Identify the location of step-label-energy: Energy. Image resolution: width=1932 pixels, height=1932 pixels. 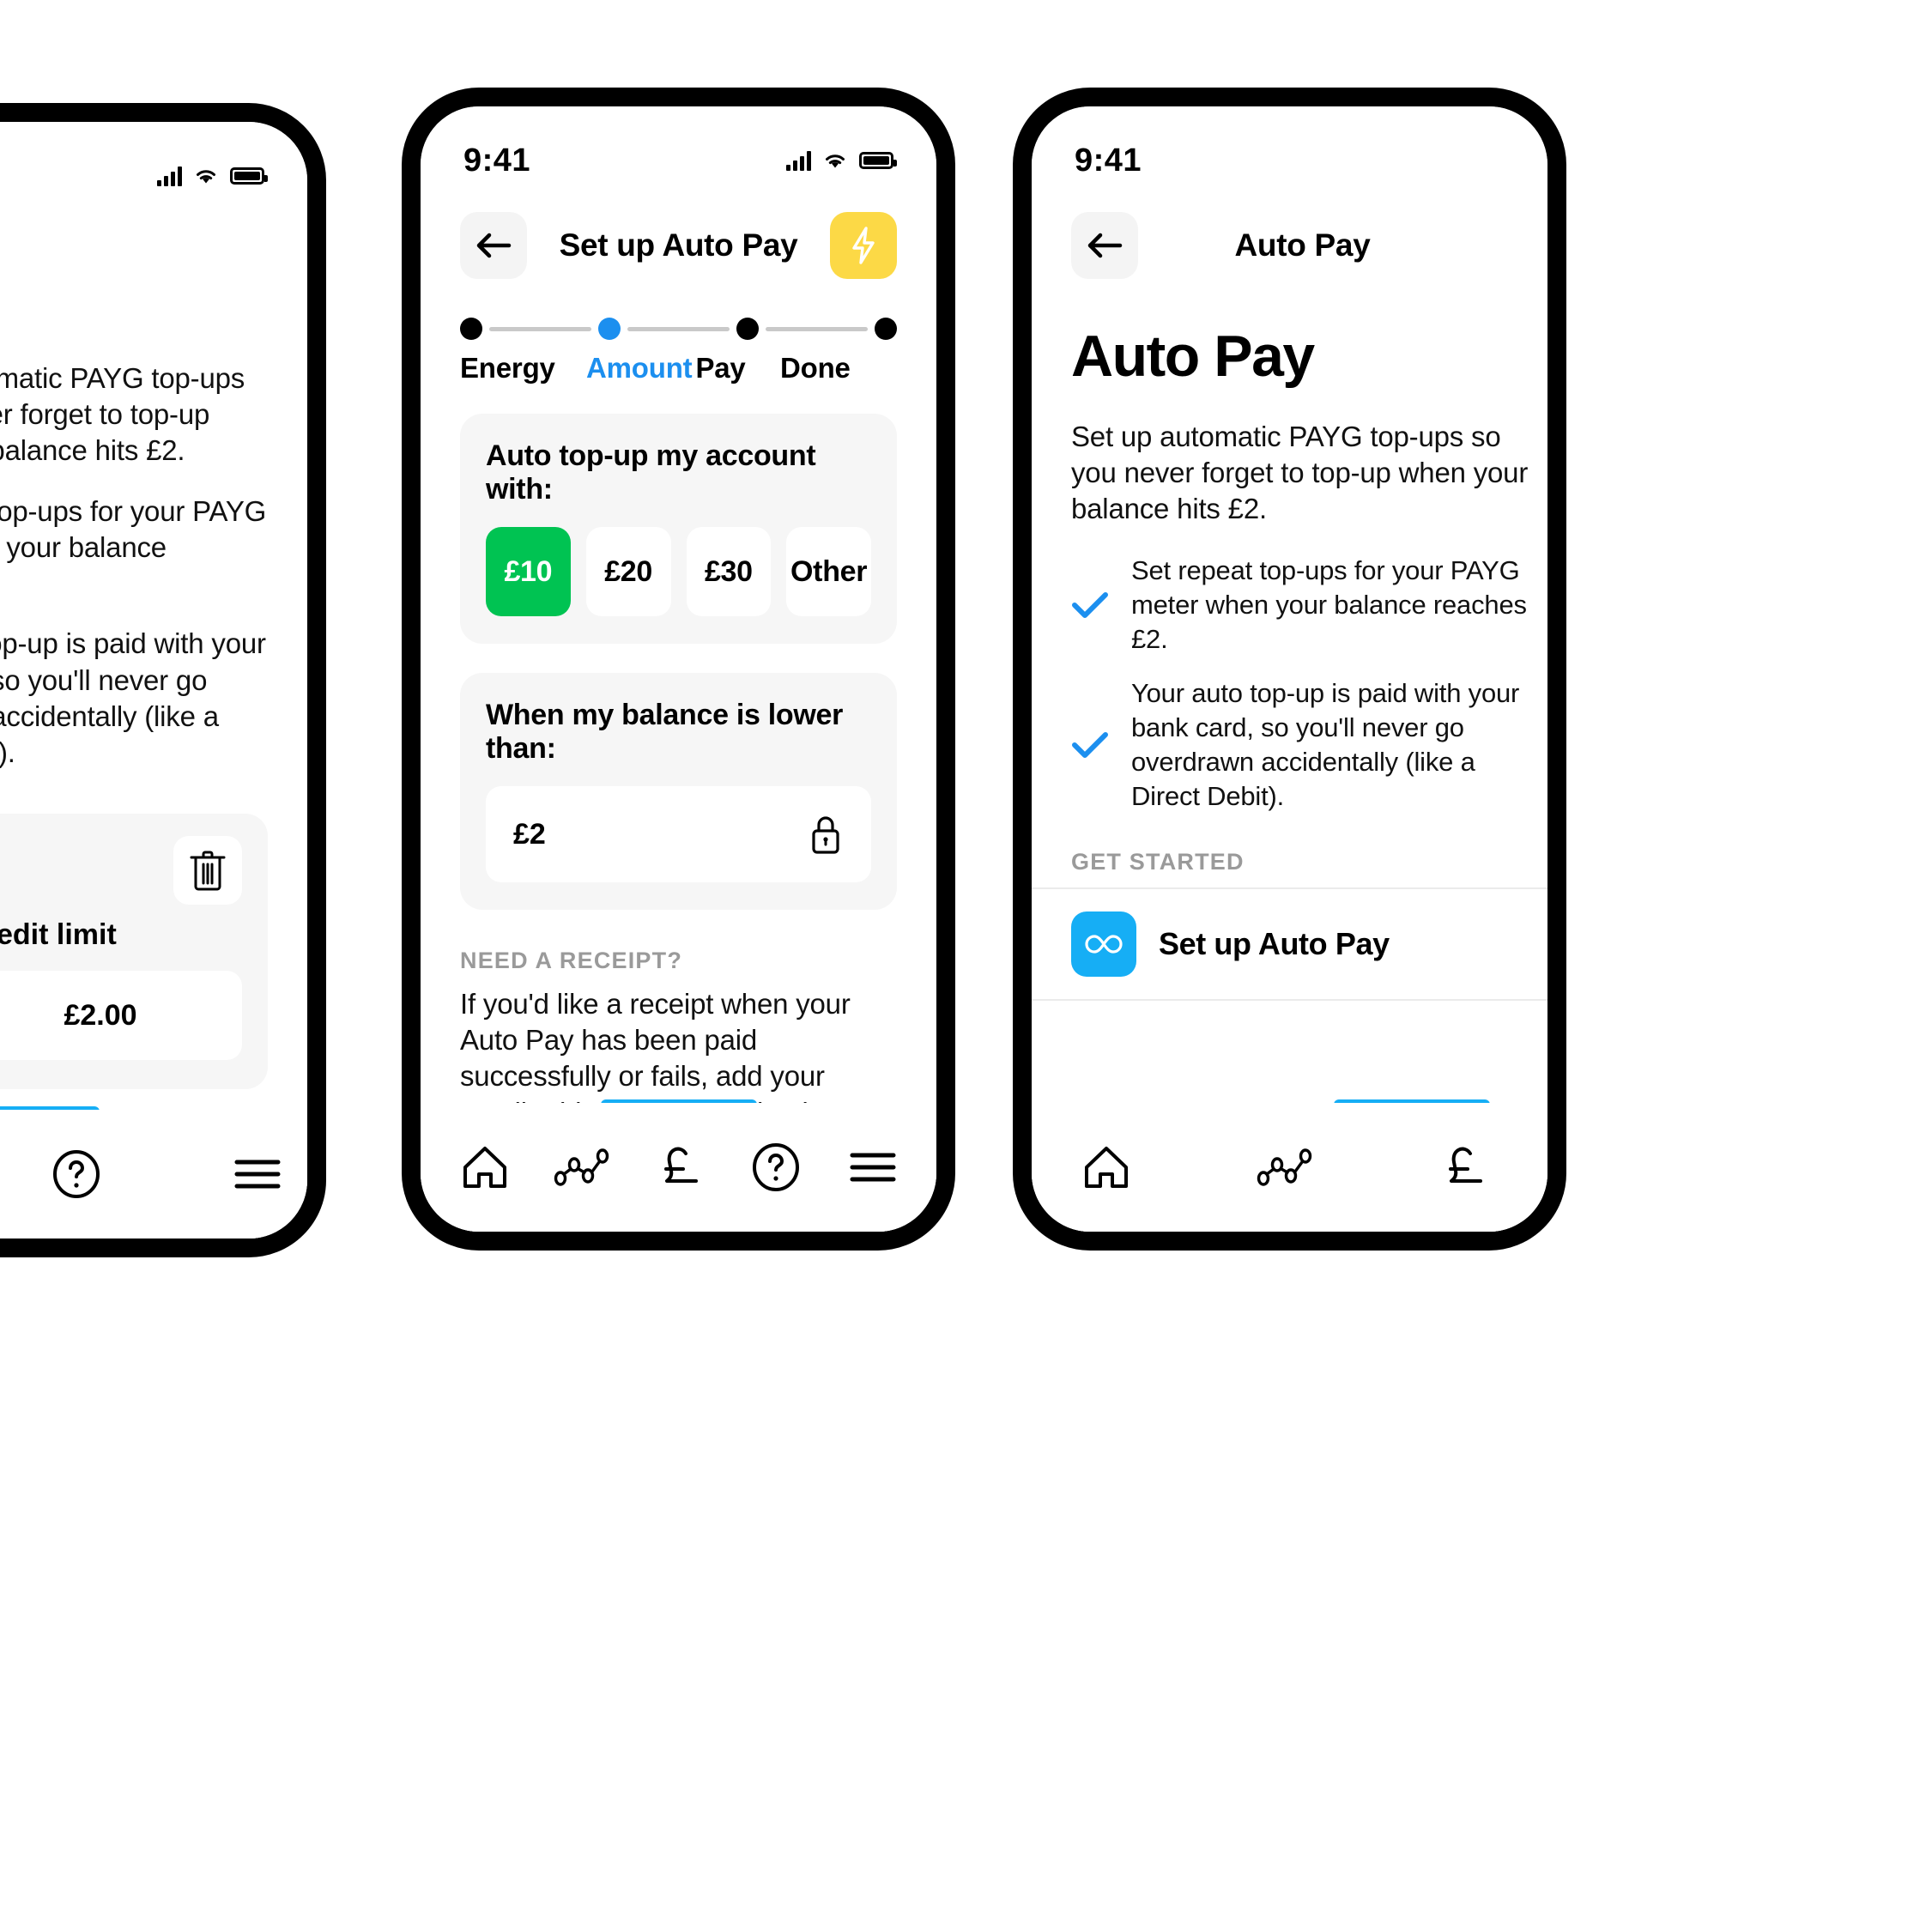
(520, 368).